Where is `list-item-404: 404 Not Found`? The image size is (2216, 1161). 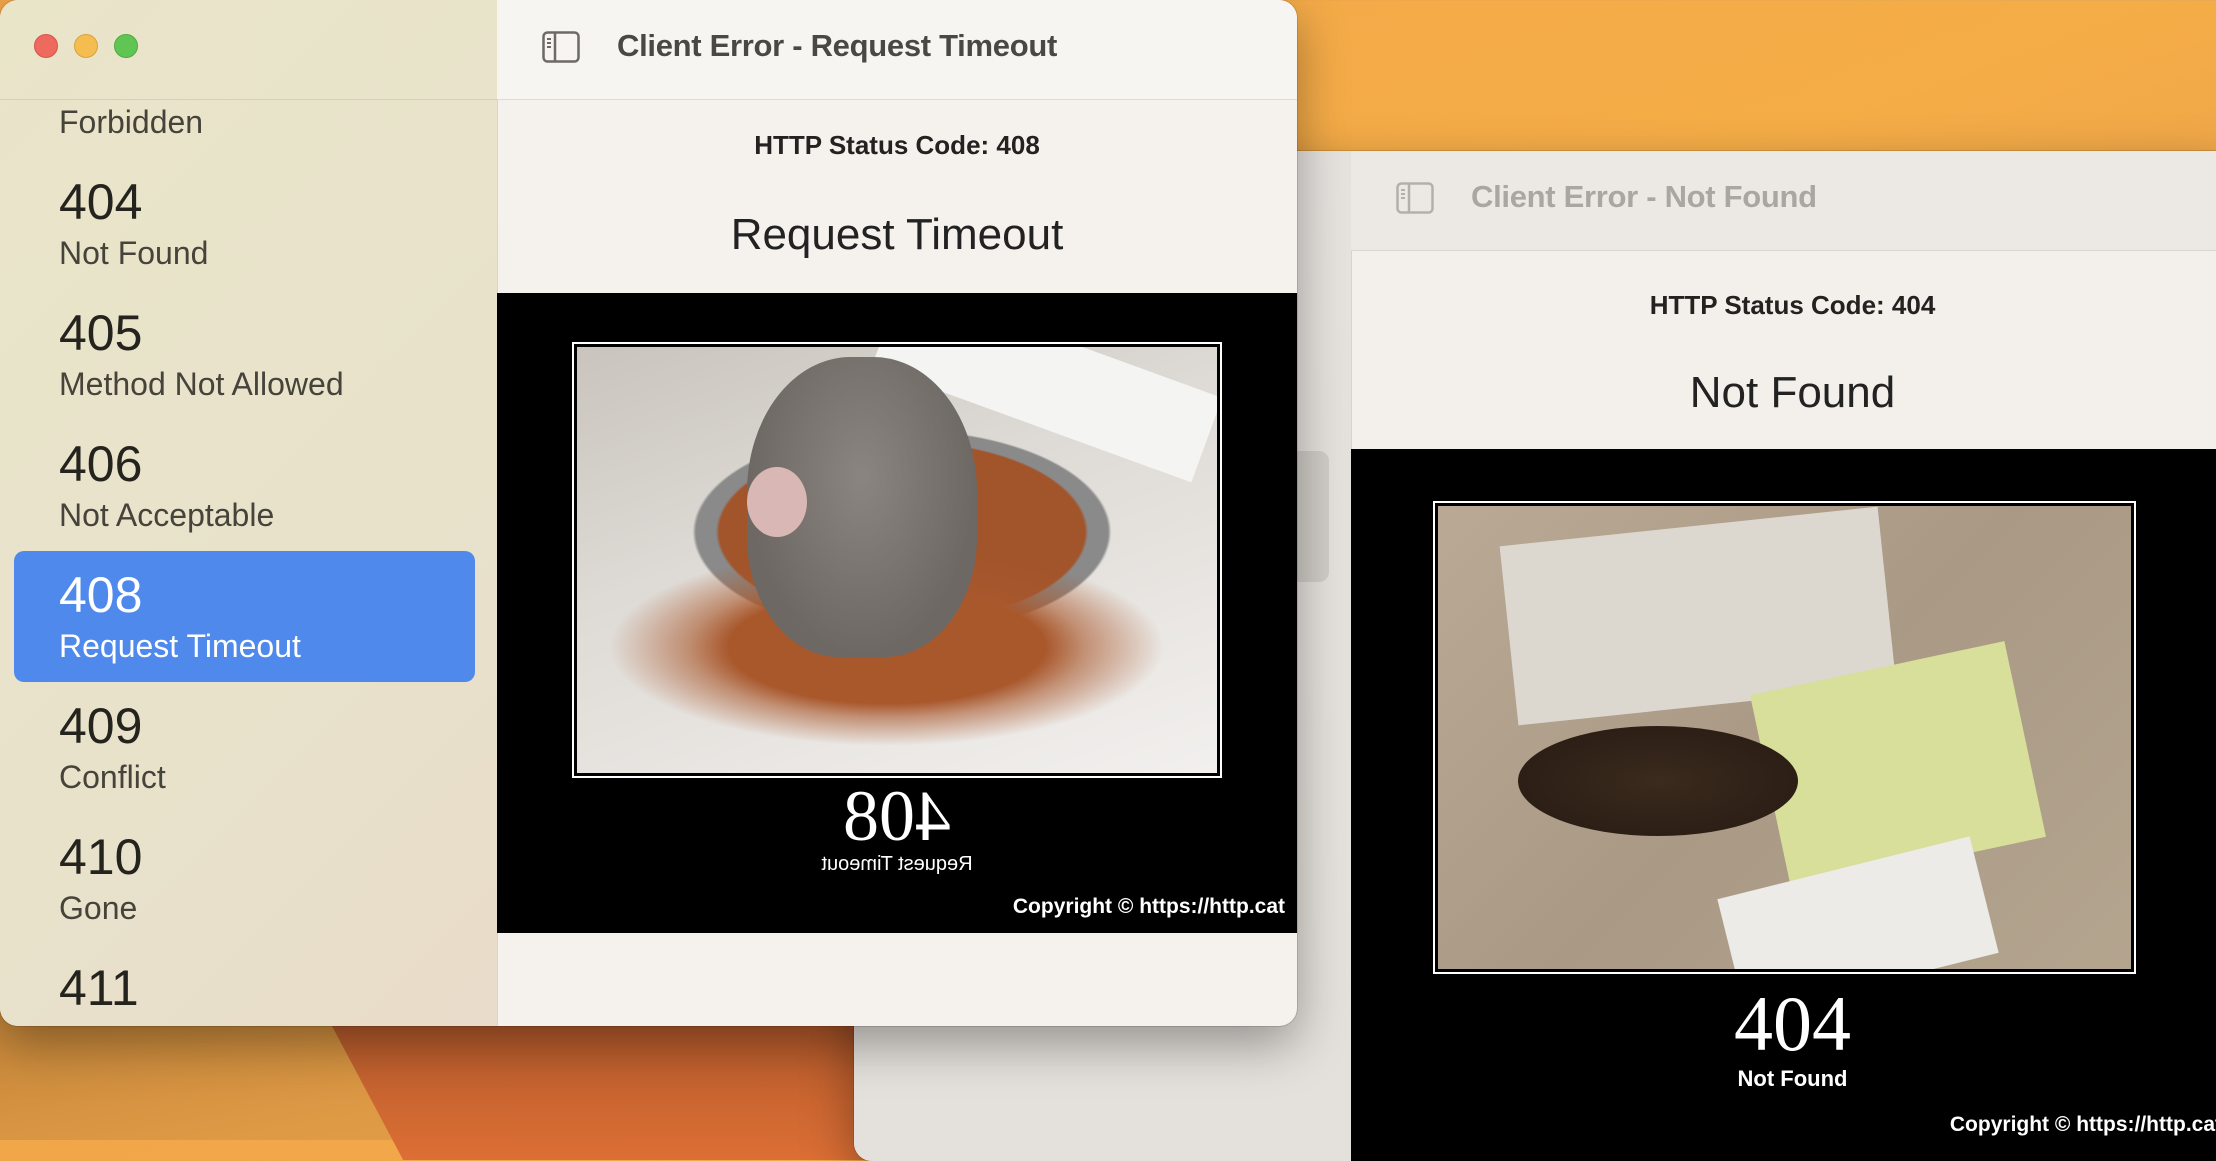 list-item-404: 404 Not Found is located at coordinates (244, 223).